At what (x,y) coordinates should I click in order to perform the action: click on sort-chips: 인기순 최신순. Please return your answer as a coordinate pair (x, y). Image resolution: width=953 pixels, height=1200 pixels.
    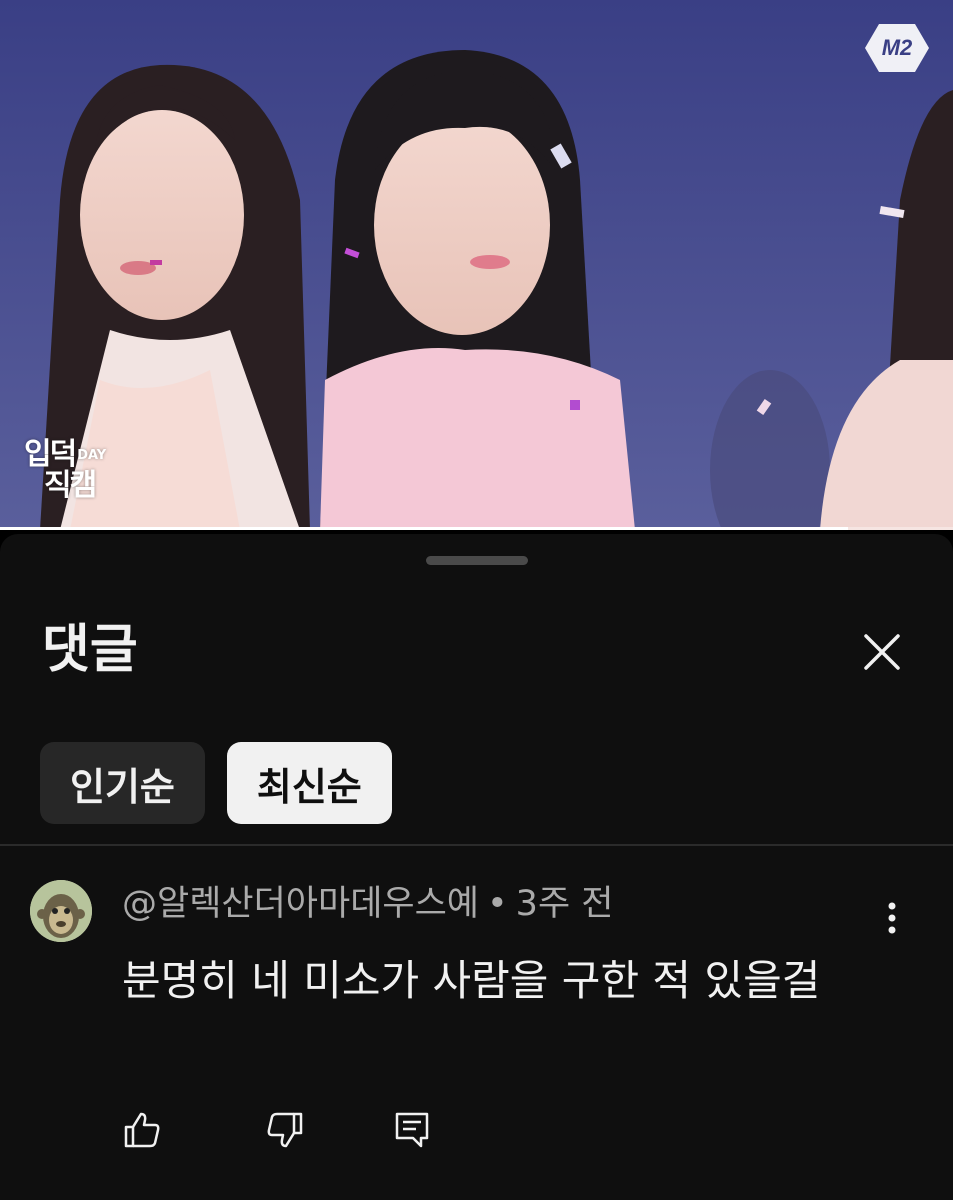
    Looking at the image, I should click on (216, 783).